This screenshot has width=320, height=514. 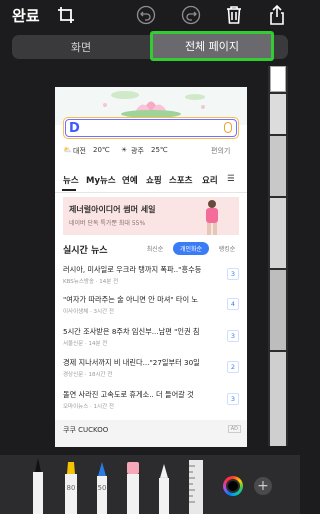 I want to click on weather-city: 대전, so click(x=79, y=151).